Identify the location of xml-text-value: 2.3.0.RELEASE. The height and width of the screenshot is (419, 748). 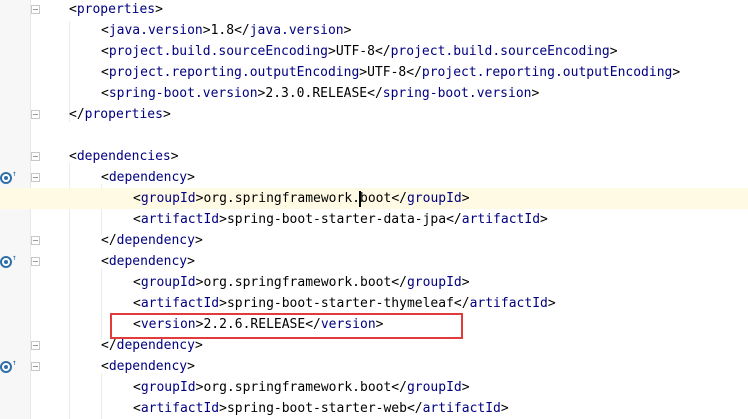
(316, 93).